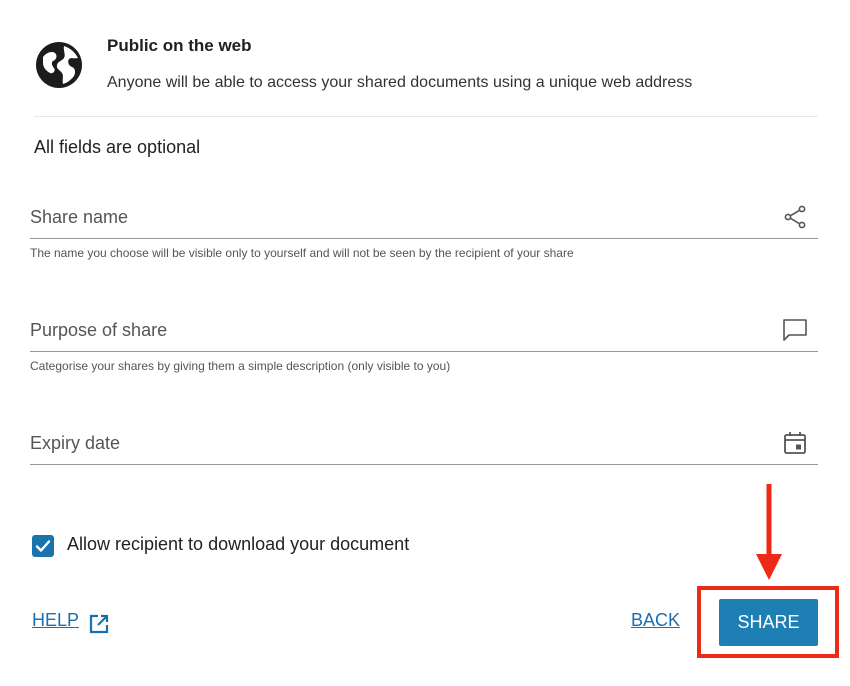 This screenshot has height=686, width=850. I want to click on share-name-input, so click(400, 217).